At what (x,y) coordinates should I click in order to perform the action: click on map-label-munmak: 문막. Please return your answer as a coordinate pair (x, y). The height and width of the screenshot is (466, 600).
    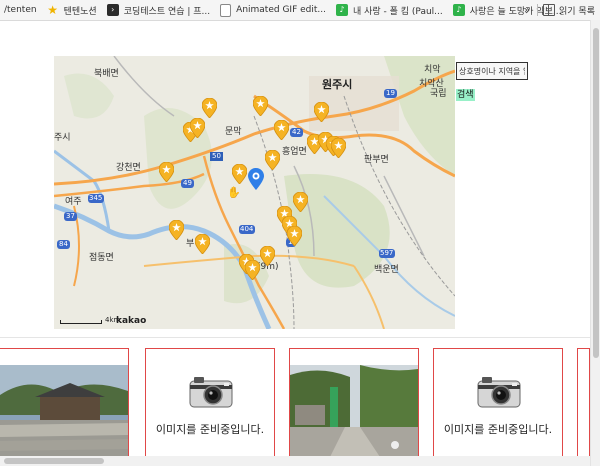
    Looking at the image, I should click on (233, 132).